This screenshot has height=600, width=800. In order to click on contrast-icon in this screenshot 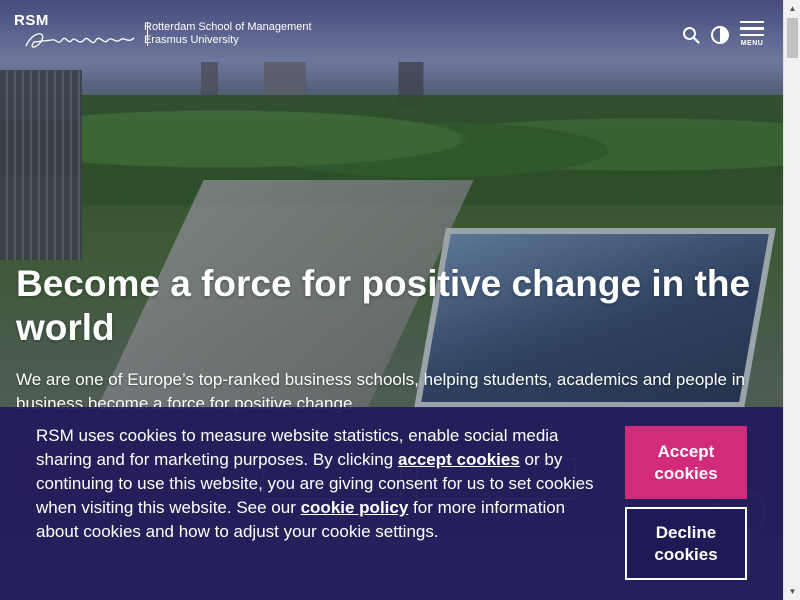, I will do `click(720, 35)`.